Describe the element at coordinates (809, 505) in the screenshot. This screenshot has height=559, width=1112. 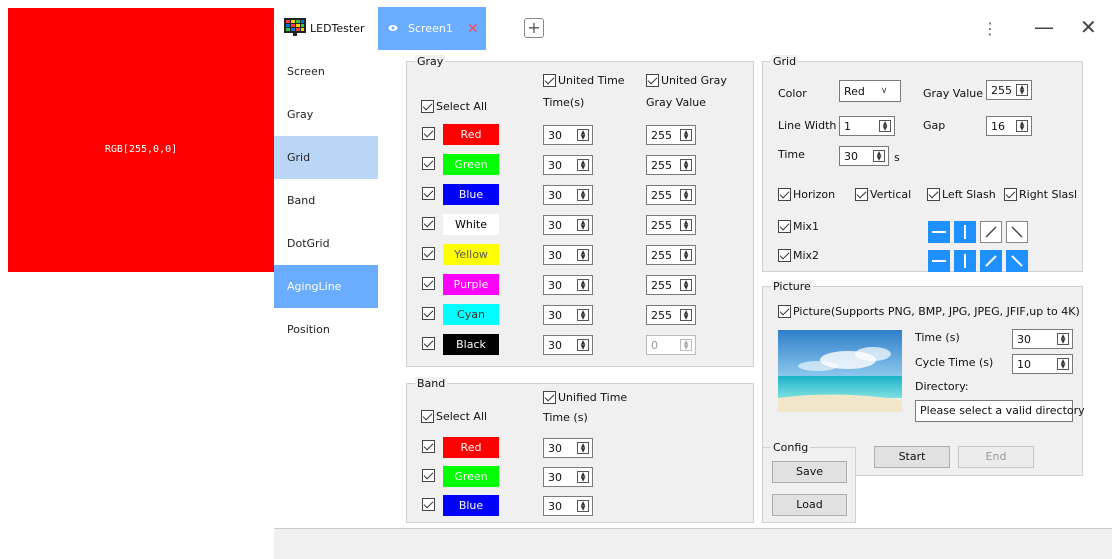
I see `load-button: Load` at that location.